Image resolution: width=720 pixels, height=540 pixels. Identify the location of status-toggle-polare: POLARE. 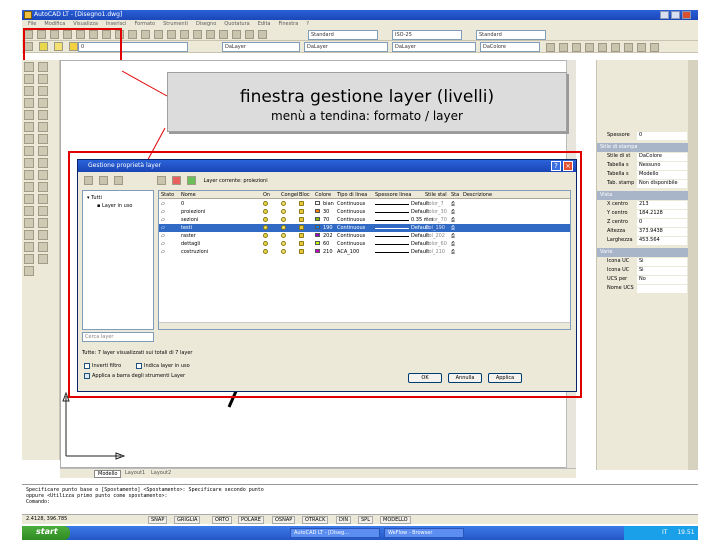
(251, 520).